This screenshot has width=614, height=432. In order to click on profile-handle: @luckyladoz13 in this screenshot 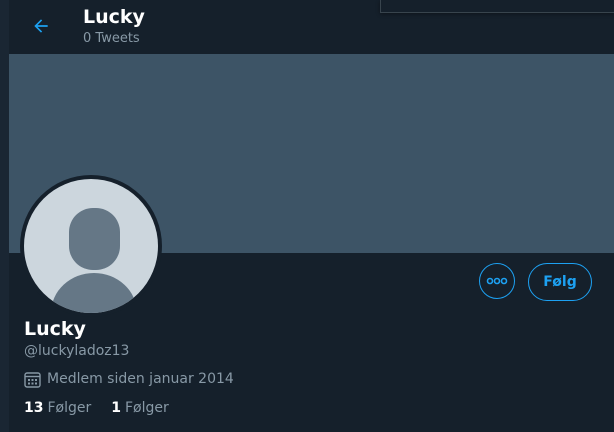, I will do `click(77, 351)`.